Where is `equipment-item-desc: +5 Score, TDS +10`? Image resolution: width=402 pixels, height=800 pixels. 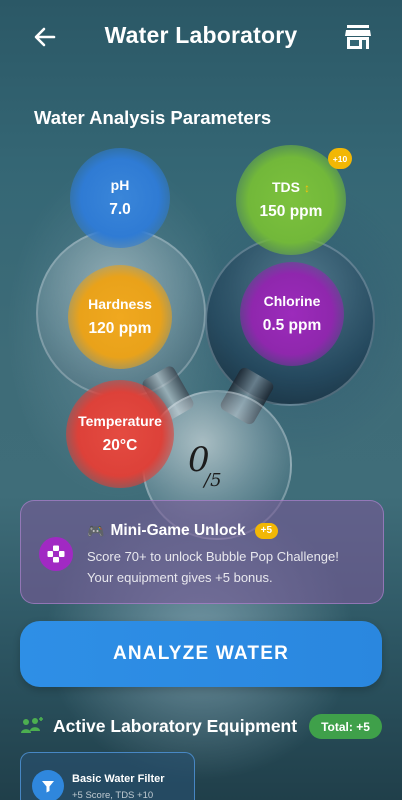 equipment-item-desc: +5 Score, TDS +10 is located at coordinates (113, 795).